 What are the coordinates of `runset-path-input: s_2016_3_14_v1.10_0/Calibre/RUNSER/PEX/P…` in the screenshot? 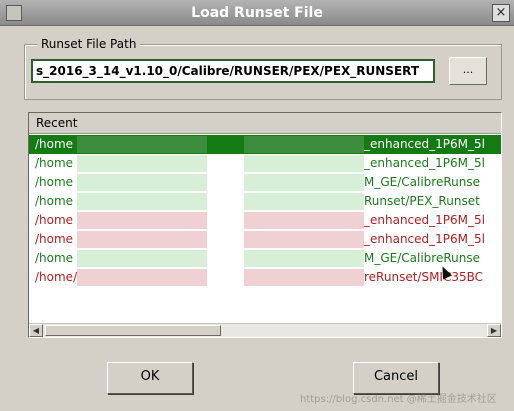 It's located at (233, 71).